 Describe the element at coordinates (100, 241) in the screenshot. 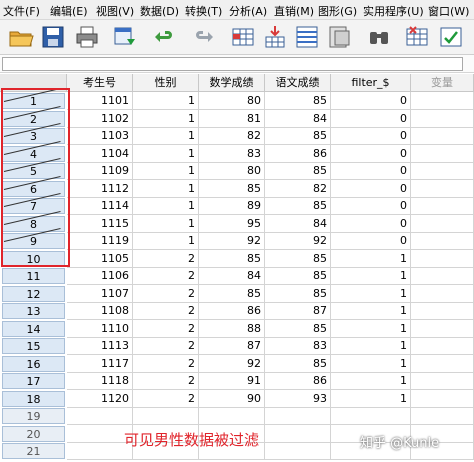

I see `cell-exam-id: 1119` at that location.